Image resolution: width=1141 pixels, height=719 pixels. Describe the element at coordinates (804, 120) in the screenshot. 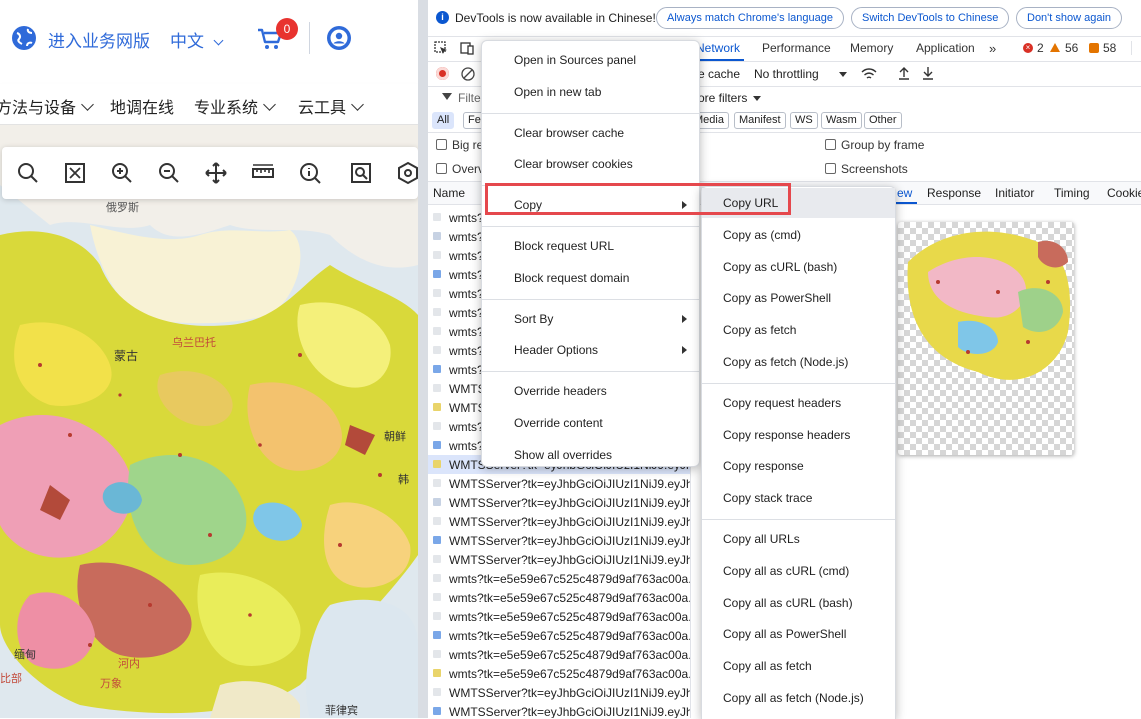

I see `chip-ws: WS` at that location.